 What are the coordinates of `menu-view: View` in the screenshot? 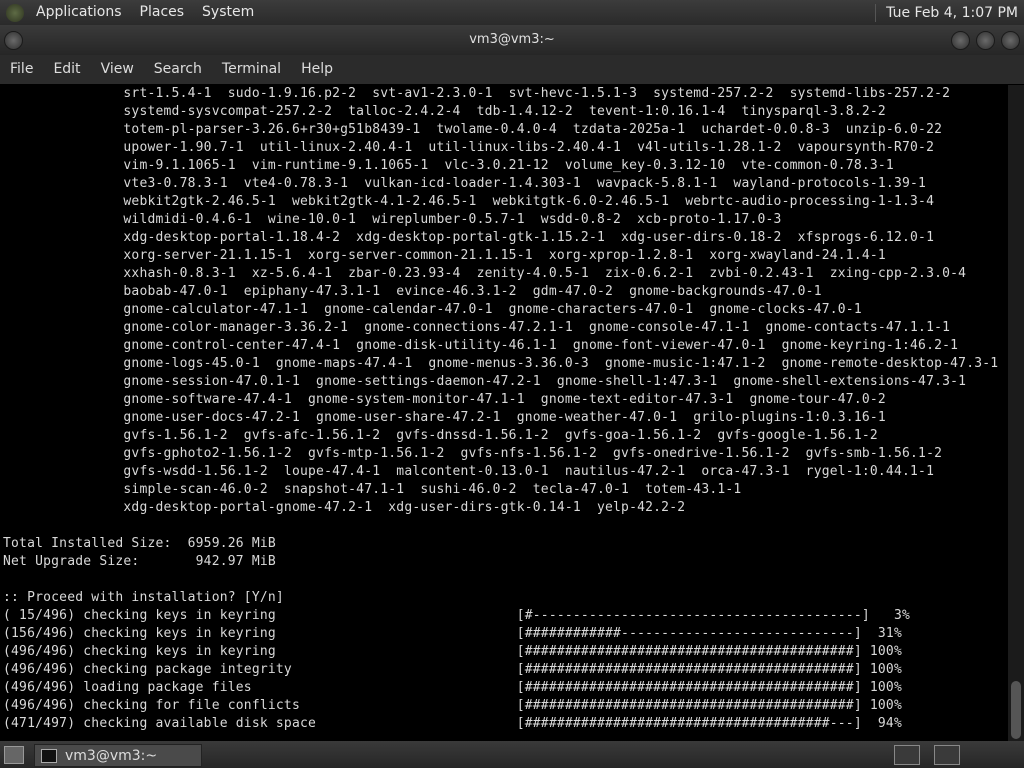 It's located at (117, 69).